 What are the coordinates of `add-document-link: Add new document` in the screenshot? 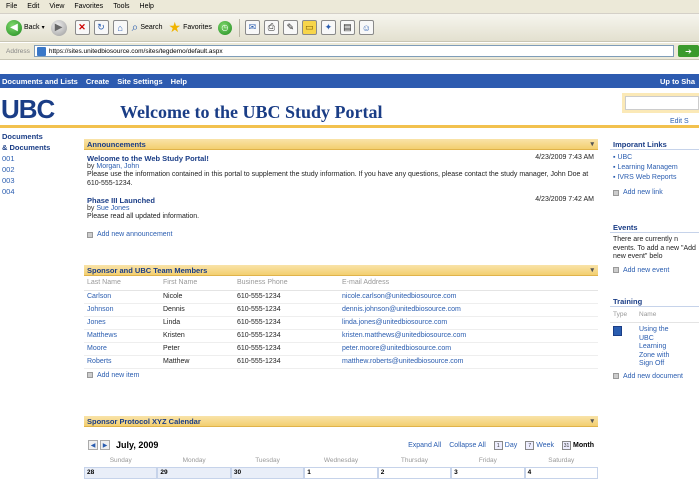 It's located at (654, 376).